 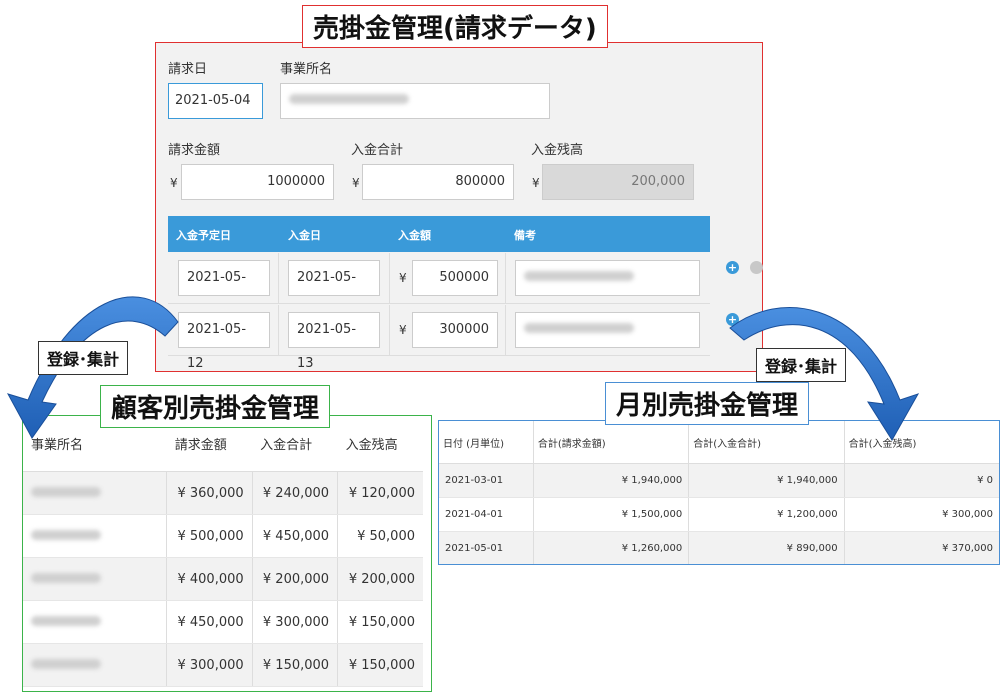 What do you see at coordinates (707, 403) in the screenshot?
I see `monthly-title: 月別売掛金管理` at bounding box center [707, 403].